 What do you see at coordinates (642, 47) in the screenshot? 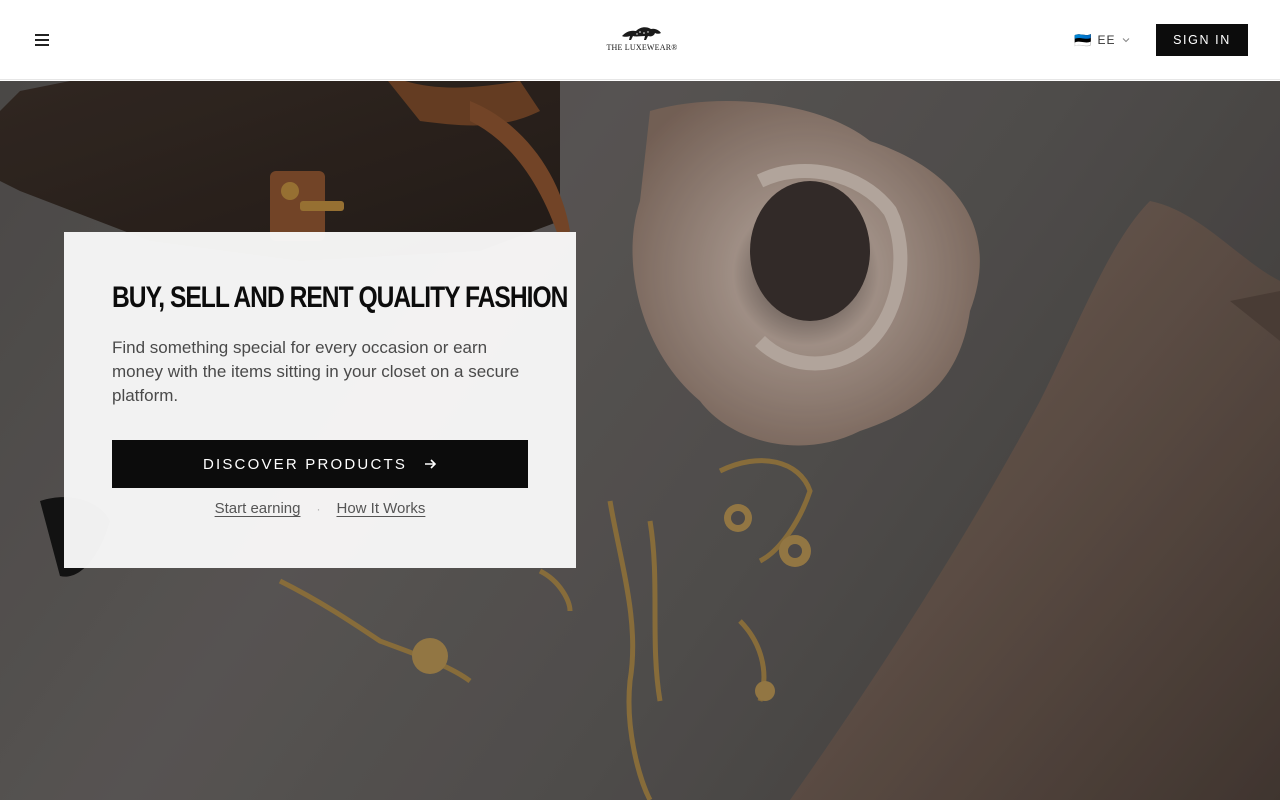
I see `logo-text: THE LUXEWEAR®` at bounding box center [642, 47].